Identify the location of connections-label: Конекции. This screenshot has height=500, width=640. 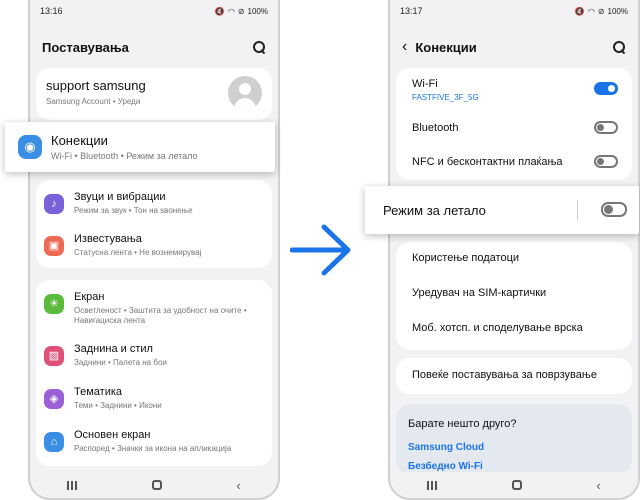
(79, 140).